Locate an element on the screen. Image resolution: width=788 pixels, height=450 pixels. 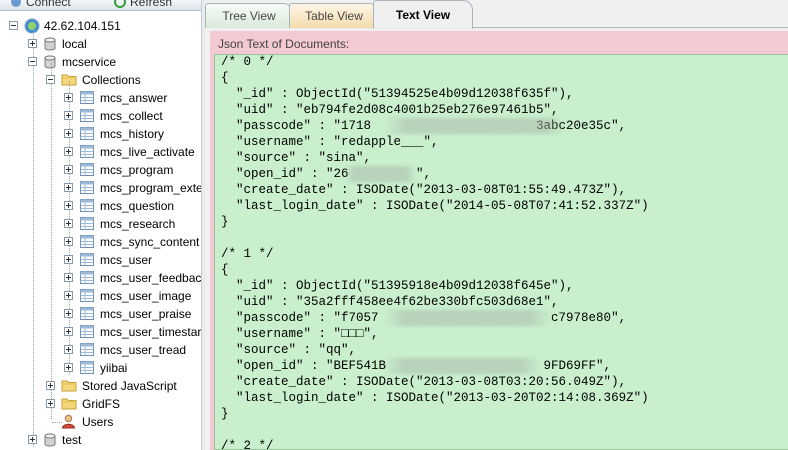
tree-collection-item: mcs_program is located at coordinates (100, 170).